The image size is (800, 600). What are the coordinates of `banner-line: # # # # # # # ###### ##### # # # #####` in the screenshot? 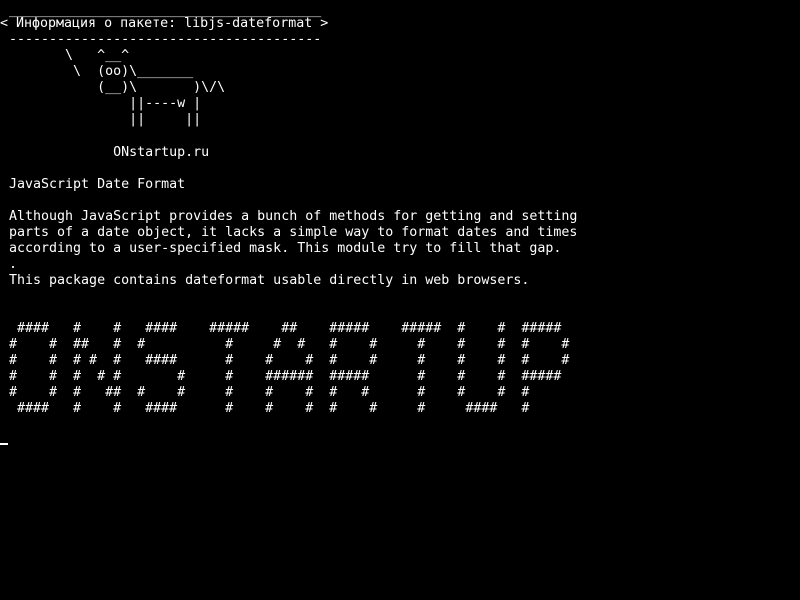 It's located at (281, 376).